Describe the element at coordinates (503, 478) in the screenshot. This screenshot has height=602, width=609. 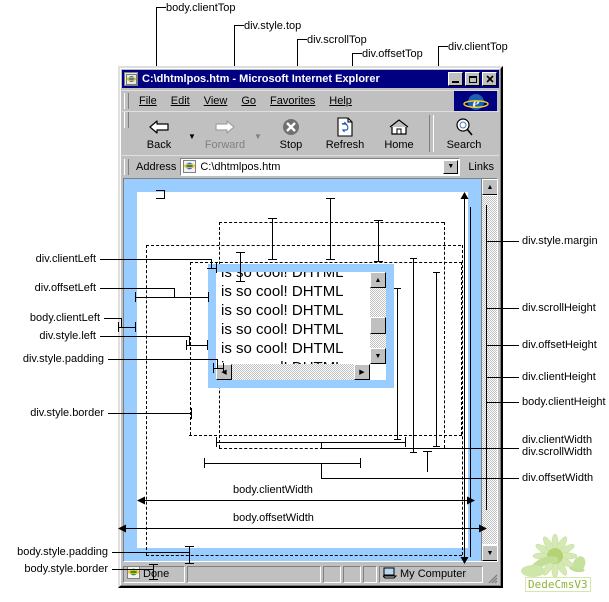
I see `leader-div-offsetWidth` at that location.